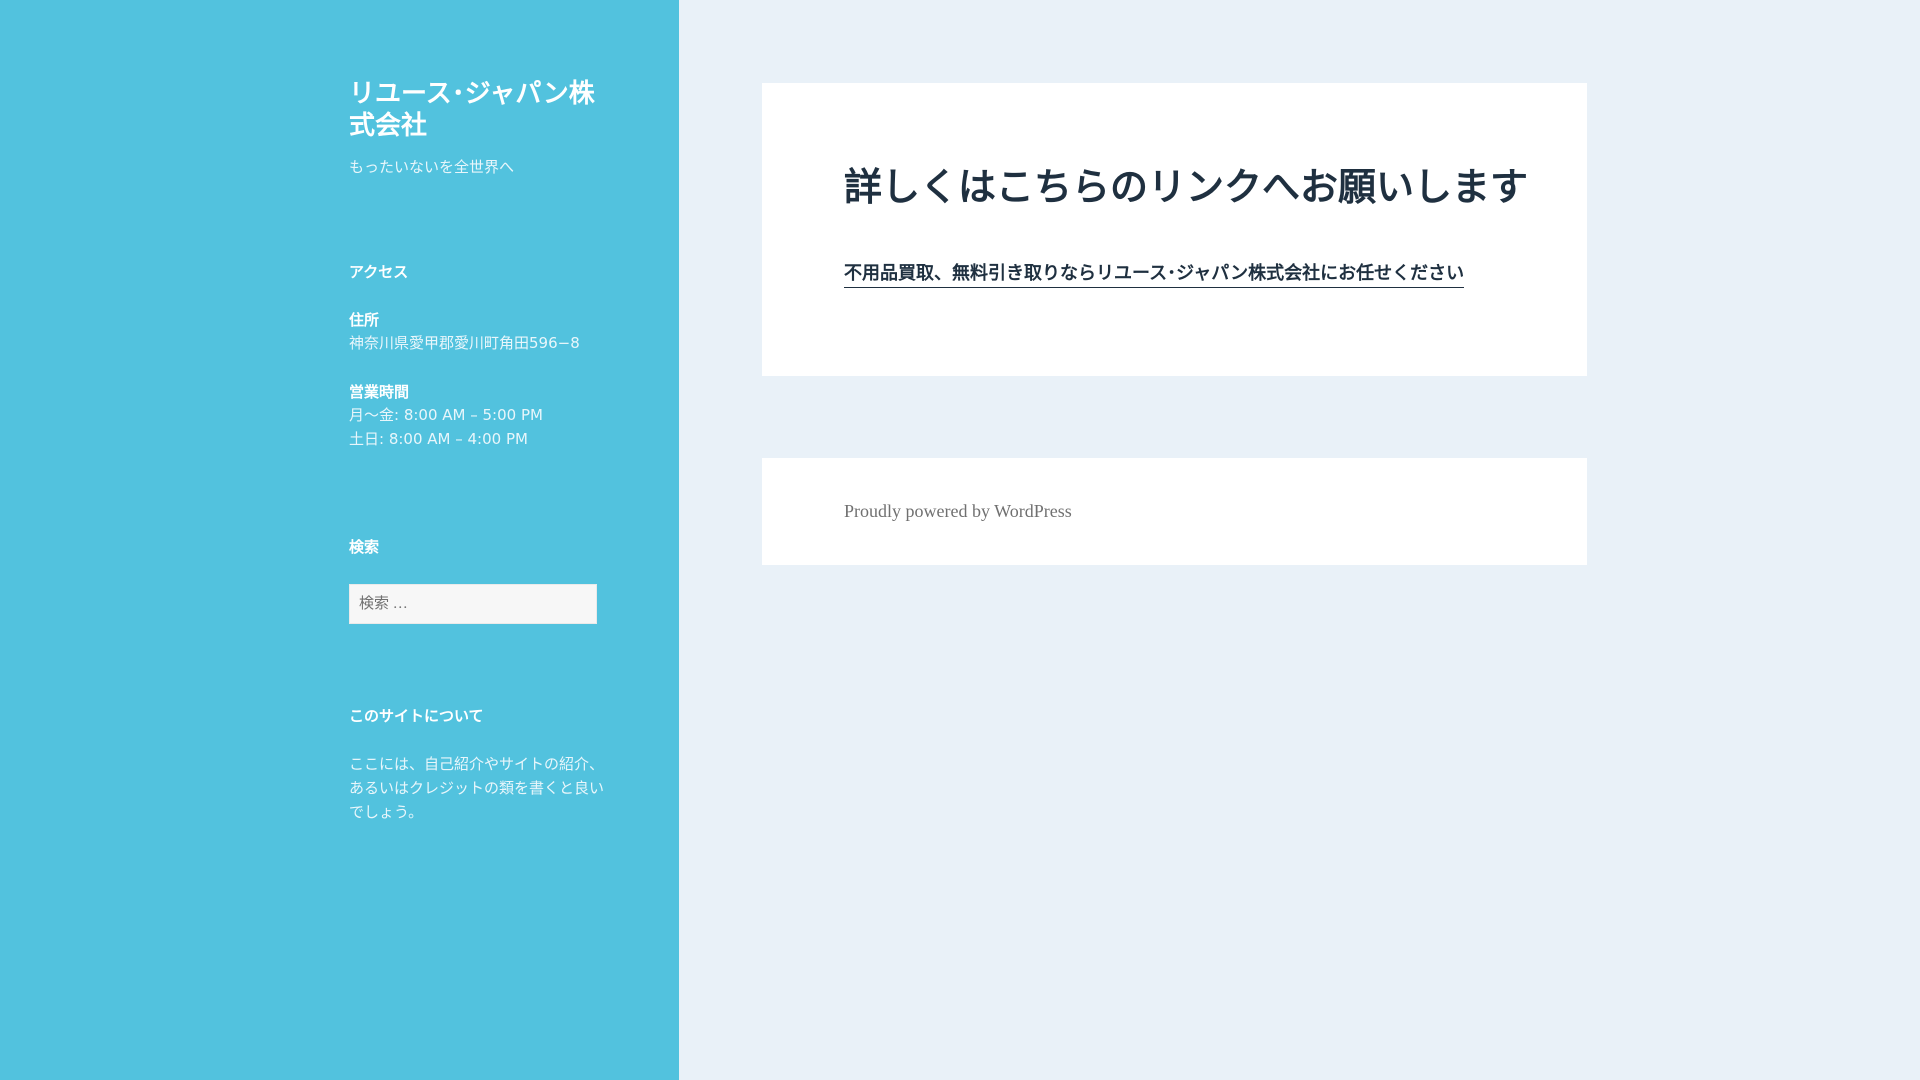  I want to click on post-title: 詳しくはこちらのリンクへお願いします, so click(1186, 187).